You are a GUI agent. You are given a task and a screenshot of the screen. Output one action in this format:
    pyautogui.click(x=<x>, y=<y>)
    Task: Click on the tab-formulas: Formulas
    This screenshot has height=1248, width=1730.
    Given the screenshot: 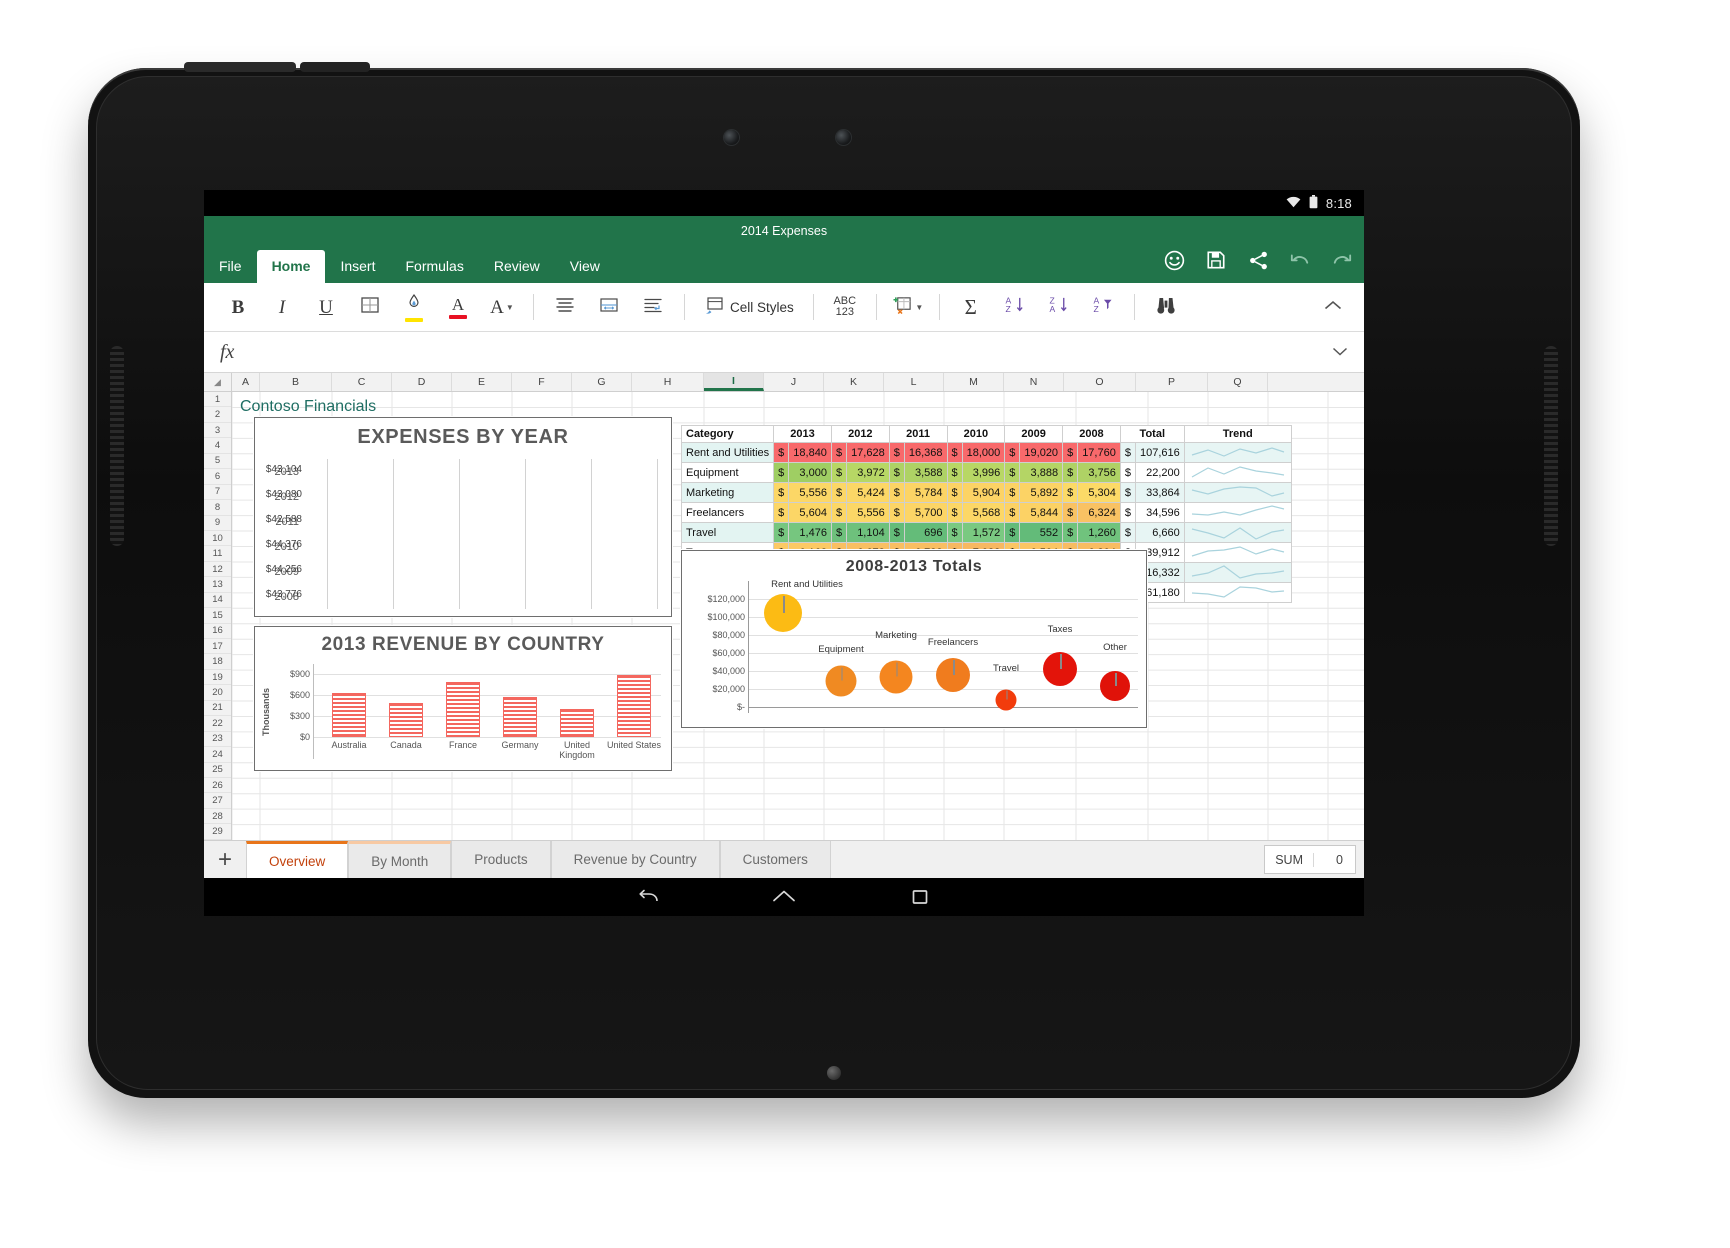 What is the action you would take?
    pyautogui.click(x=434, y=266)
    